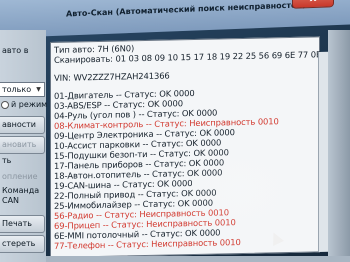 The image size is (350, 262). Describe the element at coordinates (7, 160) in the screenshot. I see `side-text-1: ть` at that location.